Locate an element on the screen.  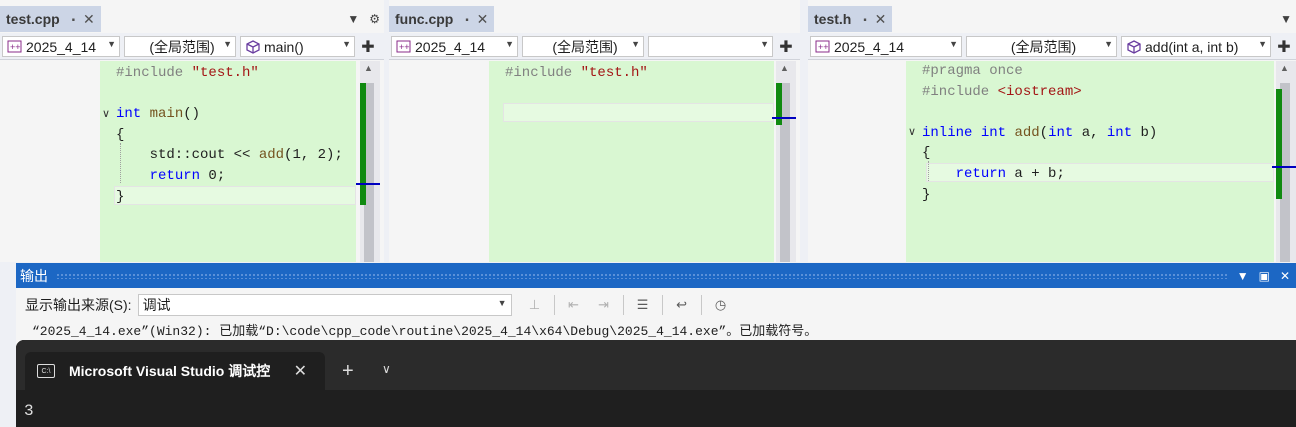
maximize-icon: ▣ is located at coordinates (1264, 276).